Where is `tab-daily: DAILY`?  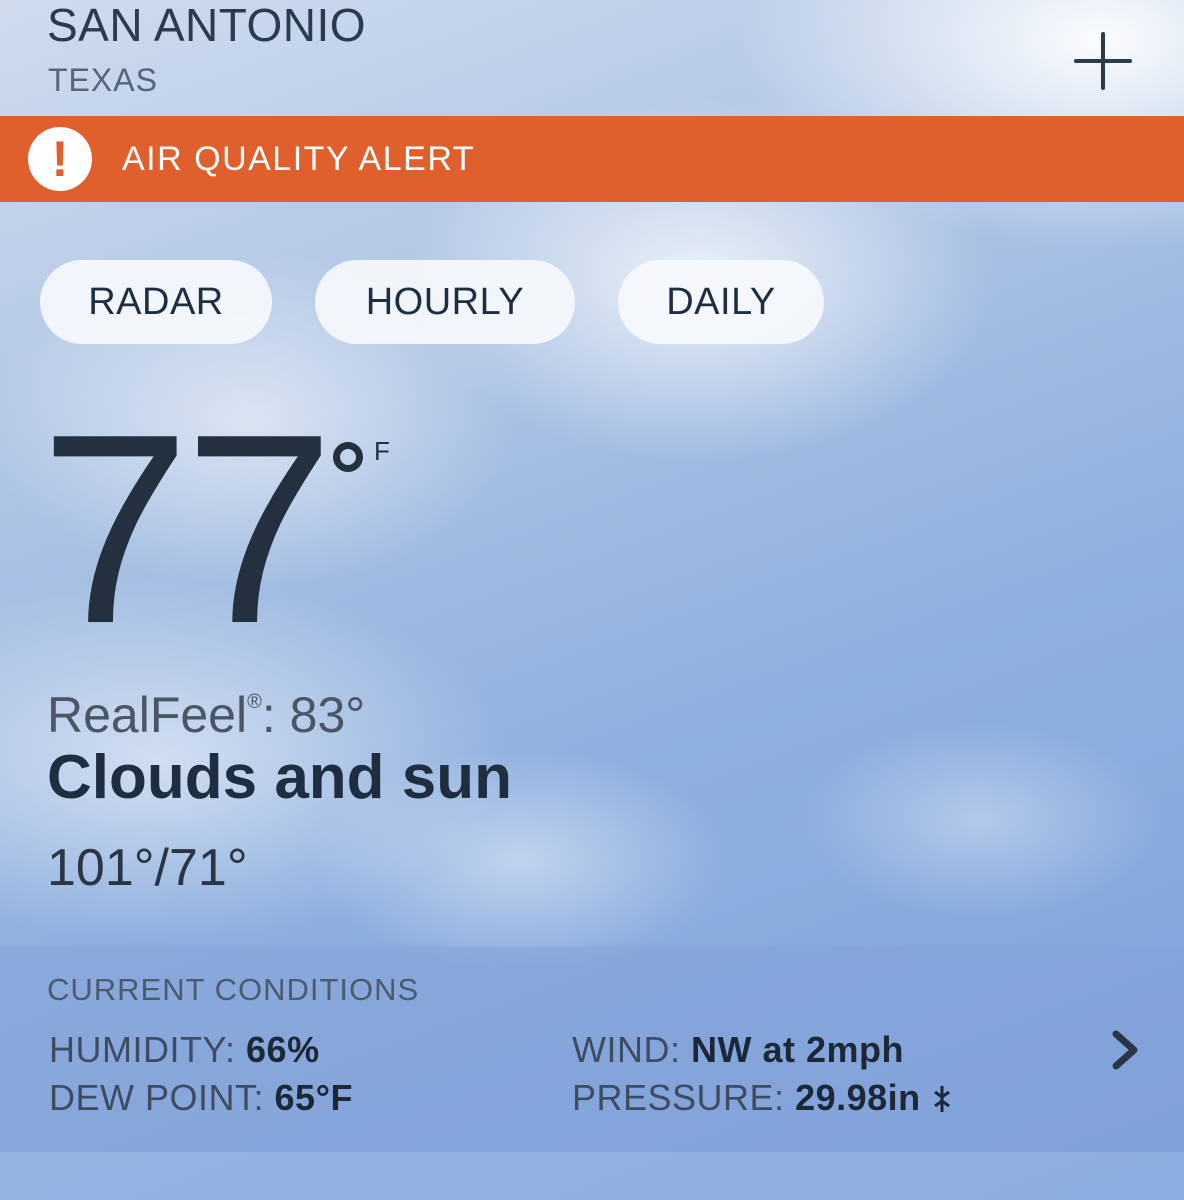
tab-daily: DAILY is located at coordinates (721, 302).